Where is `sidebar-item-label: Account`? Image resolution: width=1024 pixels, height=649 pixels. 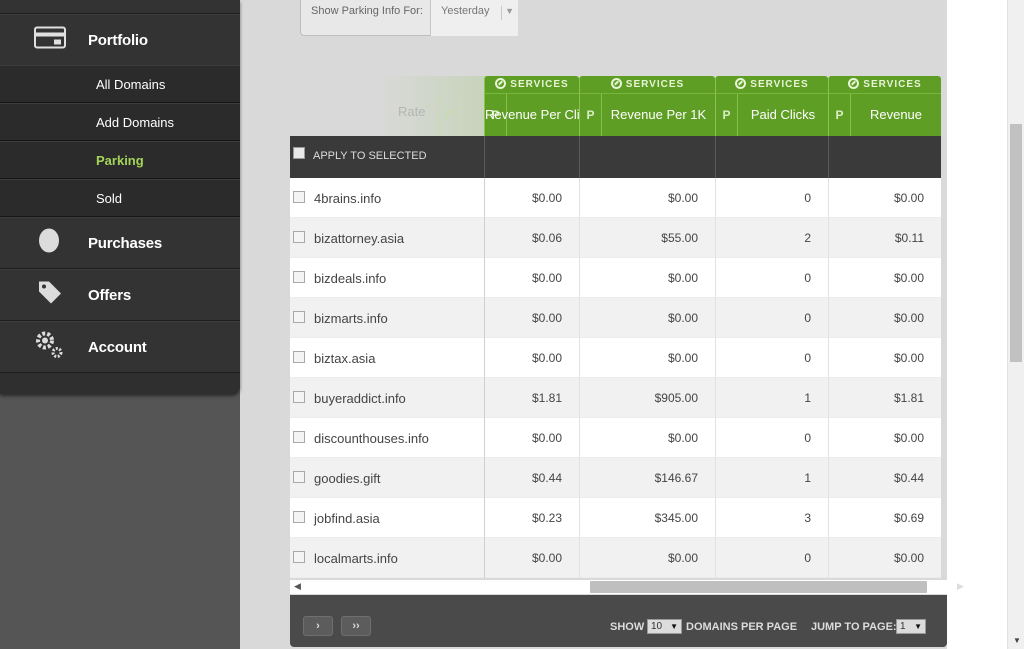
sidebar-item-label: Account is located at coordinates (117, 347).